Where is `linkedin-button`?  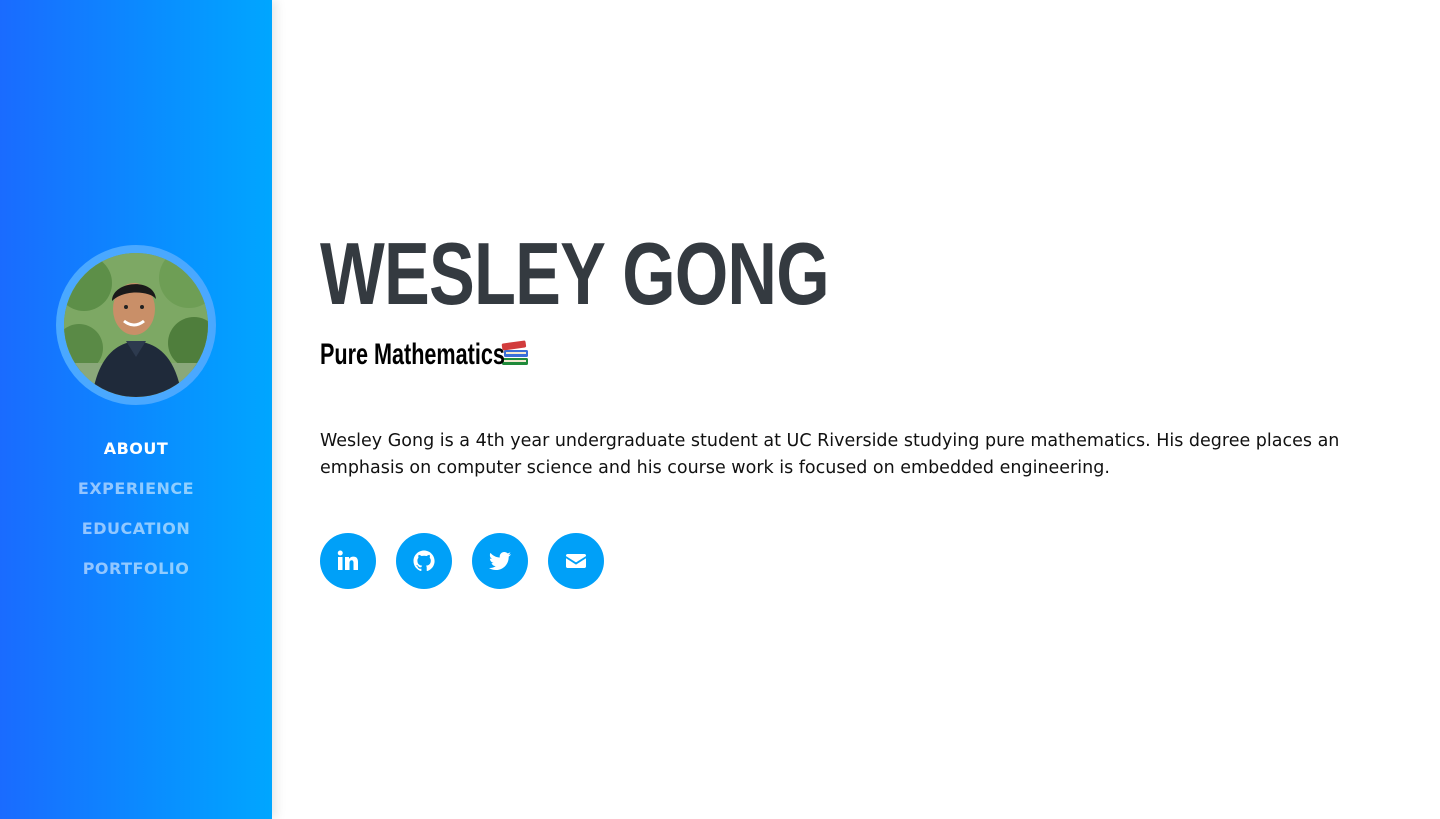
linkedin-button is located at coordinates (348, 561).